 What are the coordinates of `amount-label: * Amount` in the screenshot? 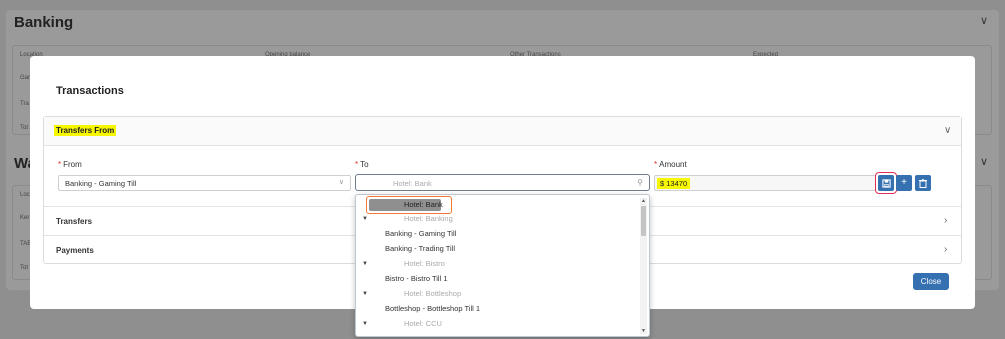 It's located at (670, 164).